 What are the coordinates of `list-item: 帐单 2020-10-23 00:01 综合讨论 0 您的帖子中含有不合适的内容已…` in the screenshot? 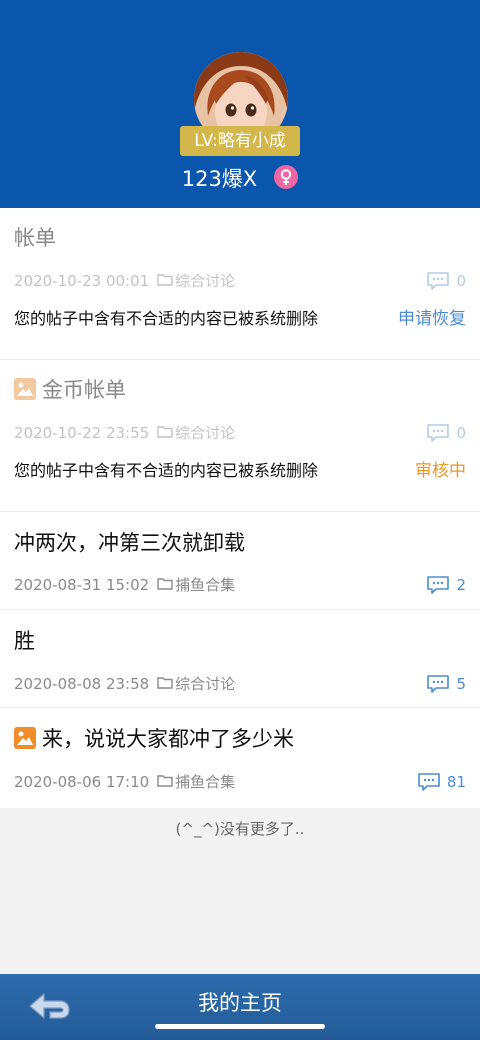 It's located at (240, 284).